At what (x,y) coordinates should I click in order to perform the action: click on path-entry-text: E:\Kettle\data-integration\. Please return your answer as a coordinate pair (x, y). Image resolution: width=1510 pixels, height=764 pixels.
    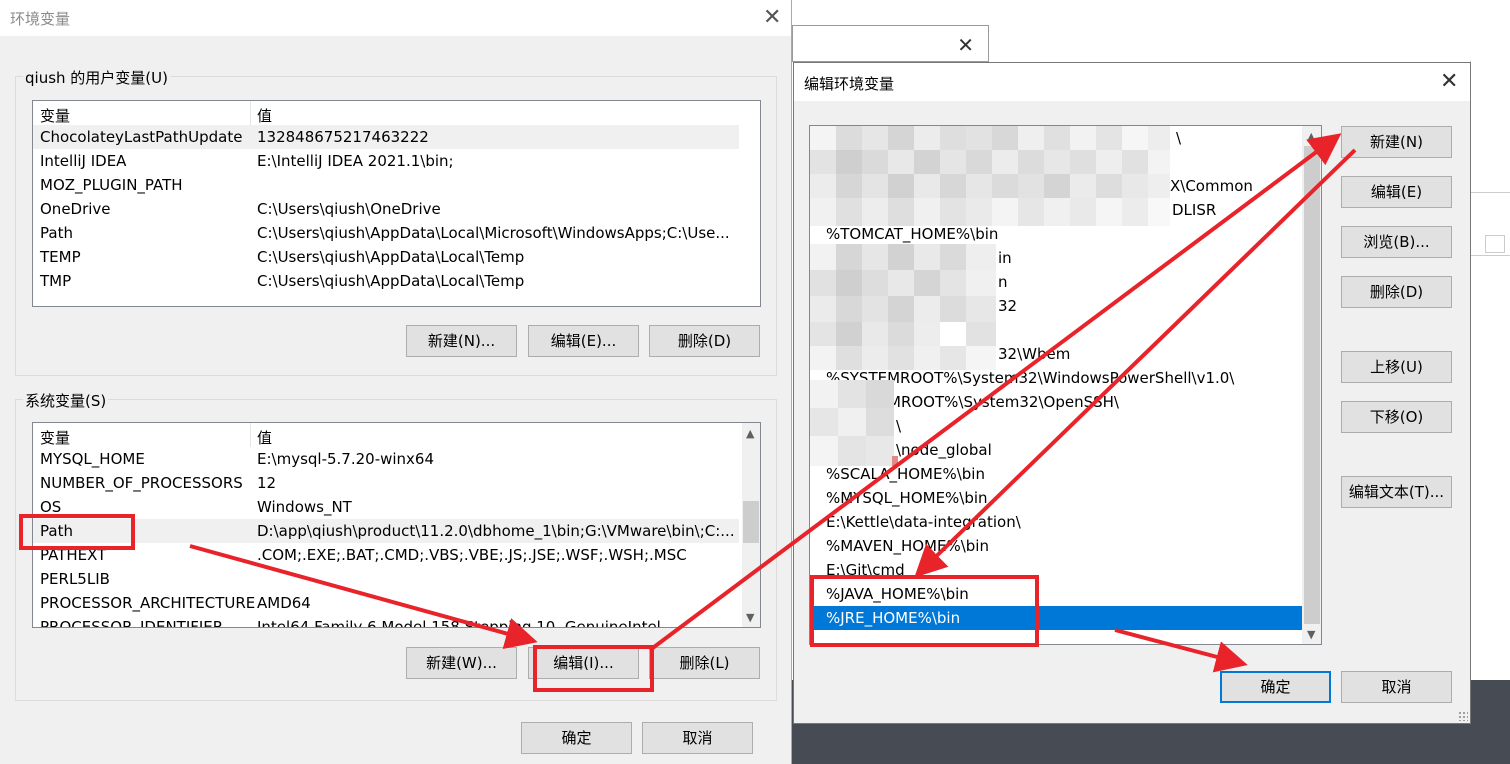
    Looking at the image, I should click on (923, 522).